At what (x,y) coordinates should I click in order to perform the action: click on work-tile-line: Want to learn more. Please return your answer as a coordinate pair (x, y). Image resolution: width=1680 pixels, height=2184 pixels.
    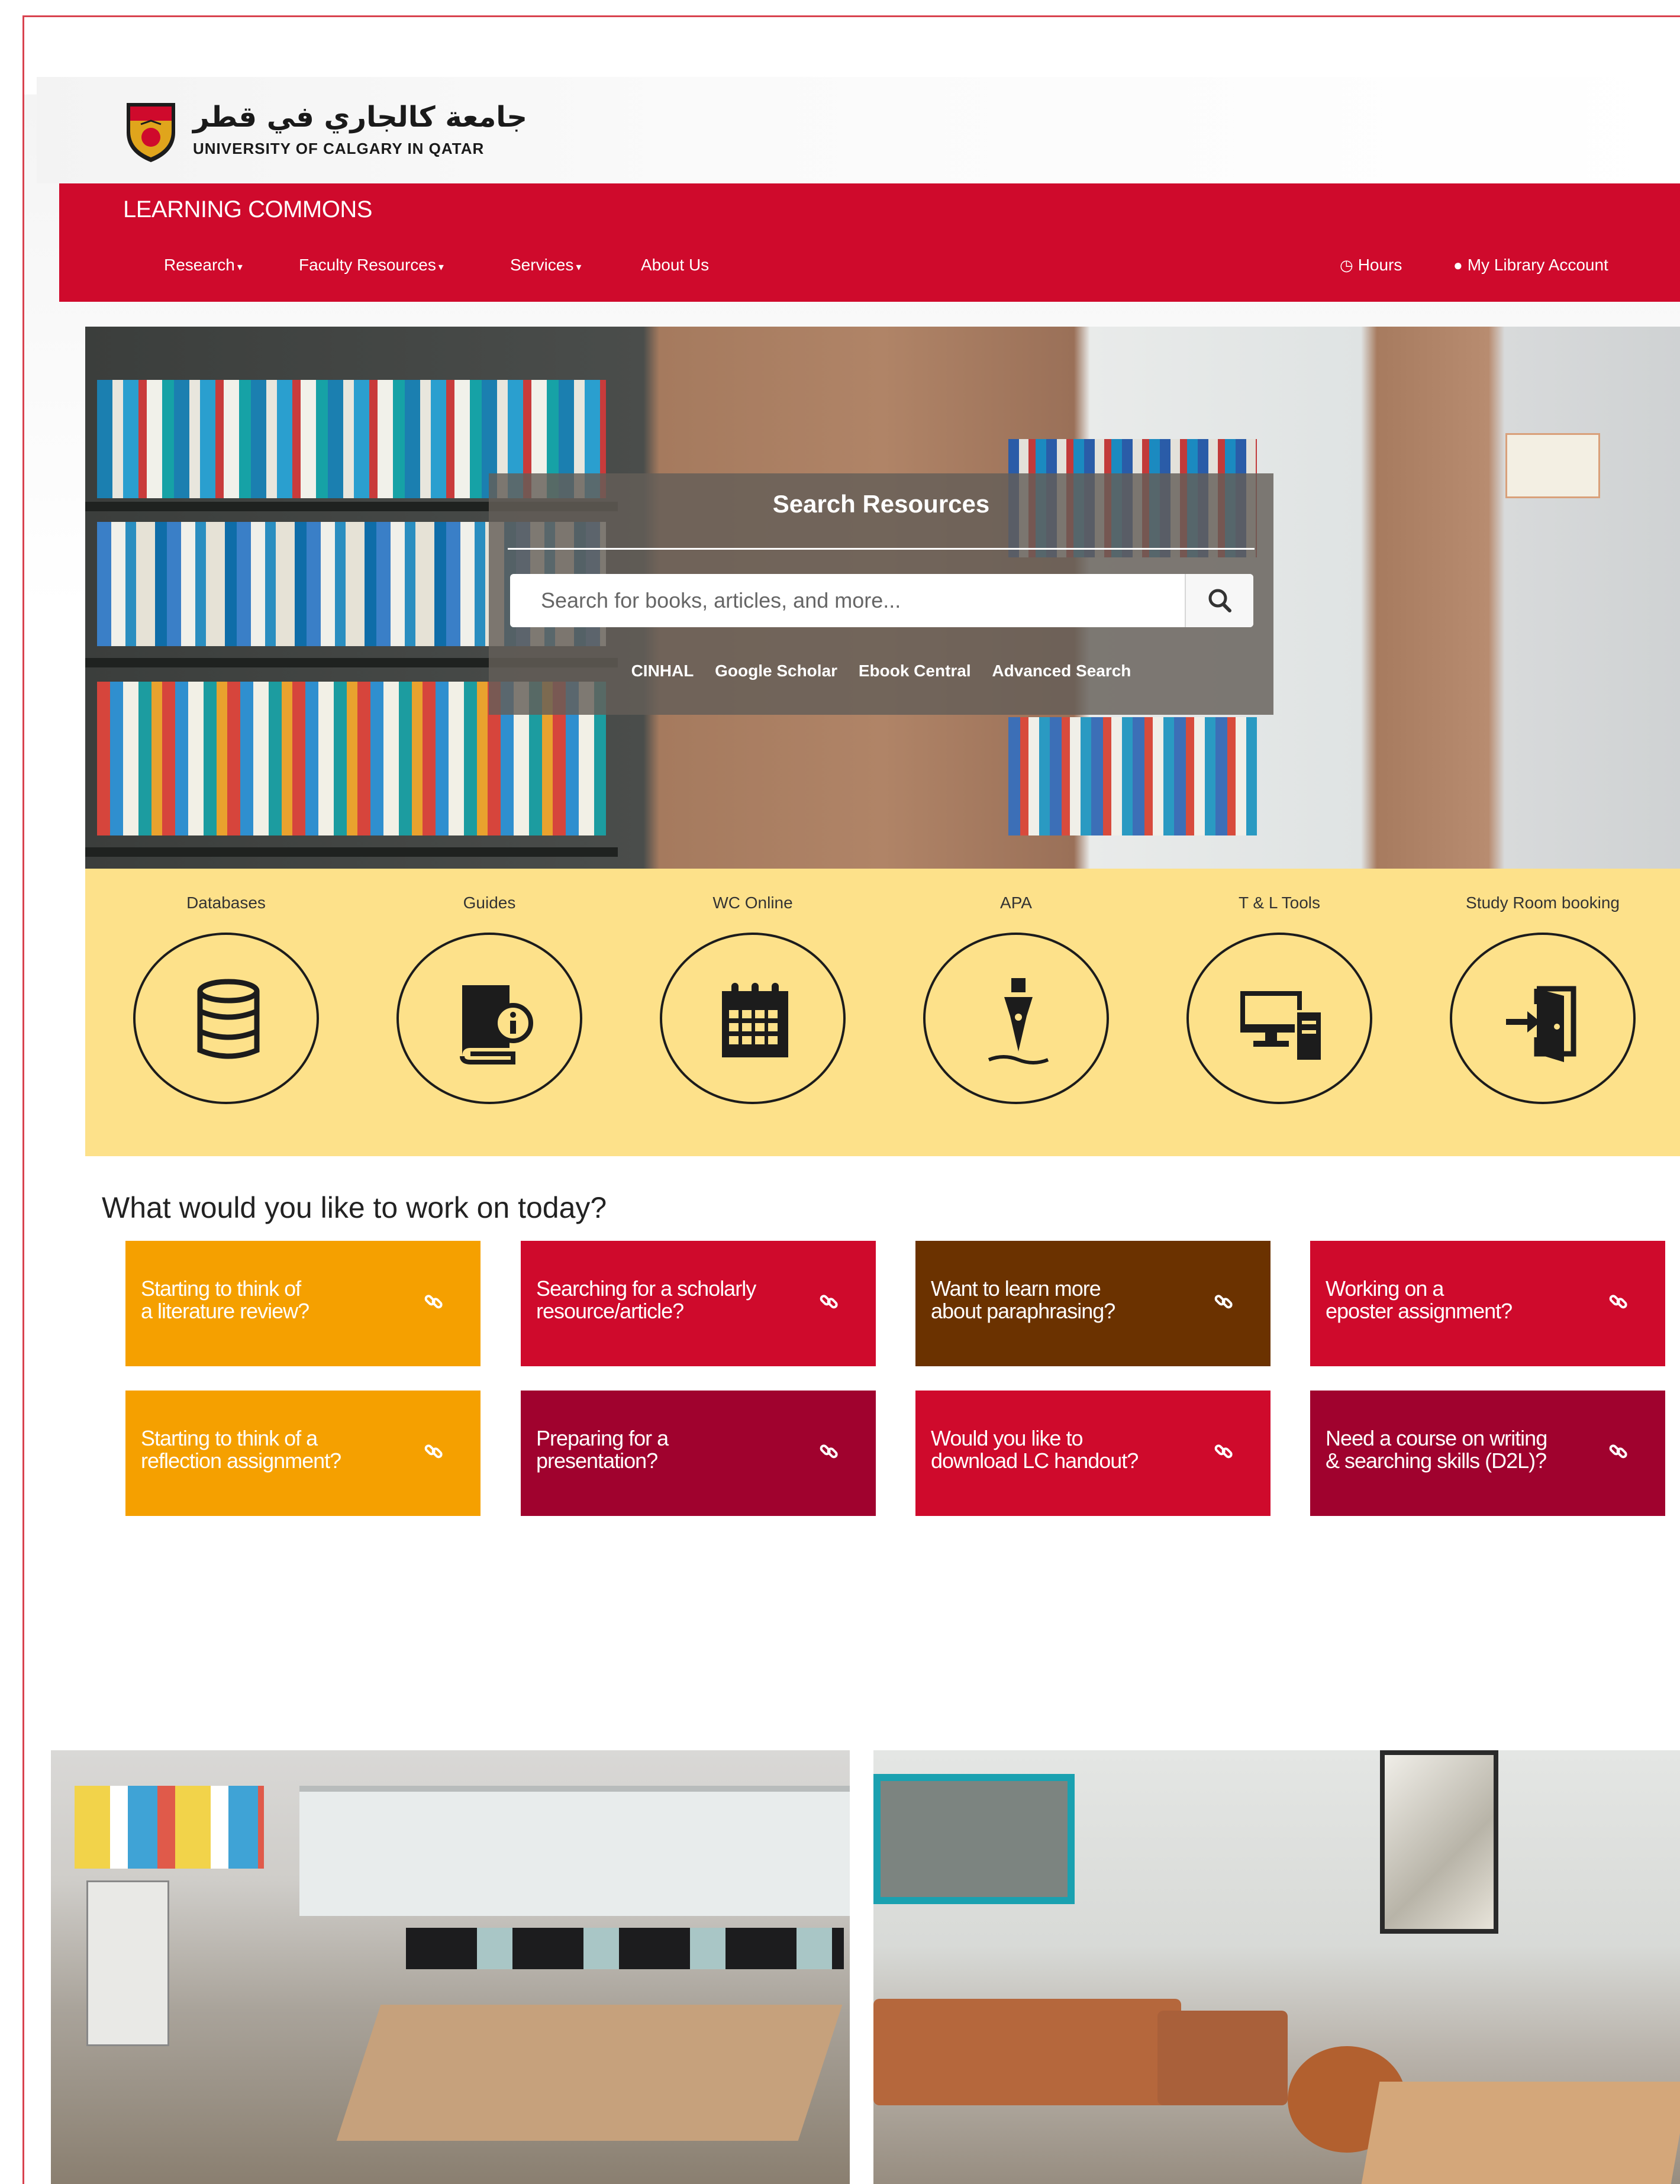
    Looking at the image, I should click on (1016, 1288).